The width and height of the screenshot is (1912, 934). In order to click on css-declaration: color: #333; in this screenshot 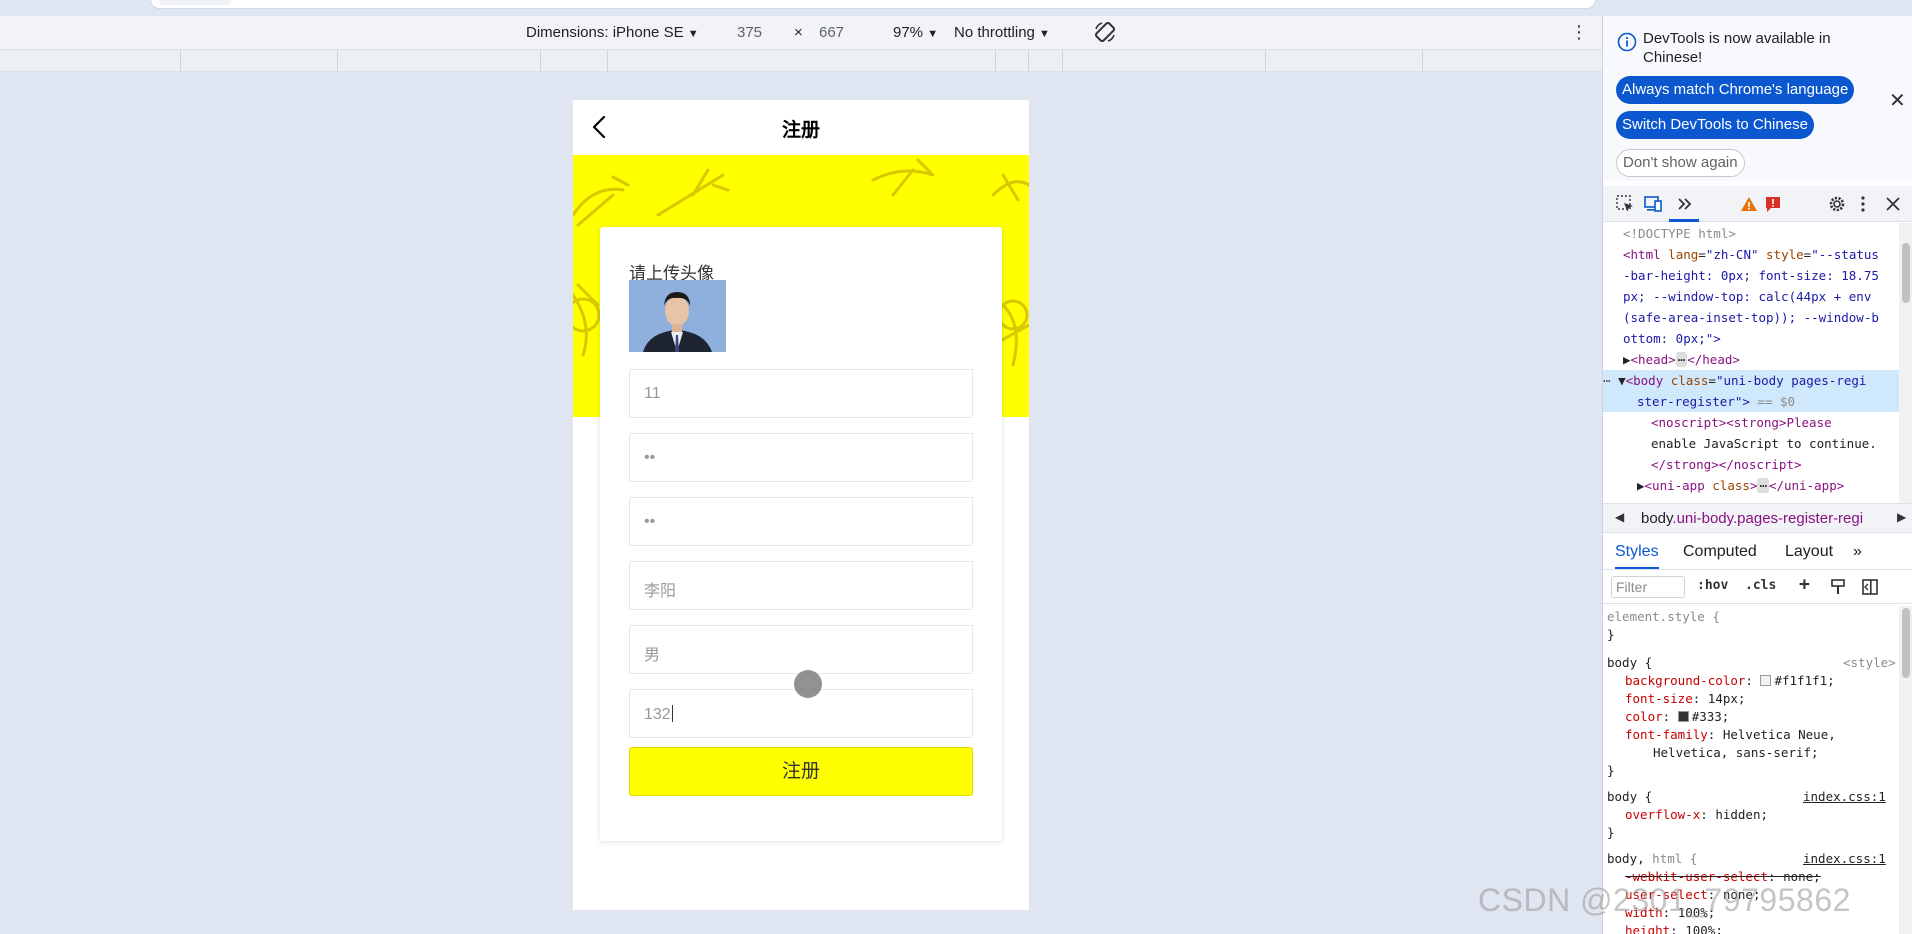, I will do `click(1677, 717)`.